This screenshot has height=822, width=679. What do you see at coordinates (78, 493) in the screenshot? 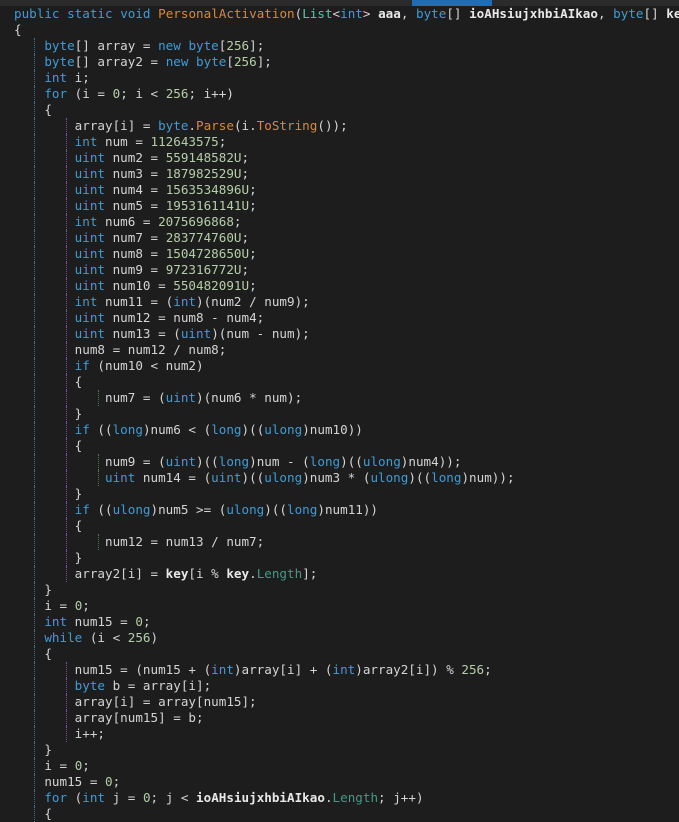
I see `code-token-brc: }` at bounding box center [78, 493].